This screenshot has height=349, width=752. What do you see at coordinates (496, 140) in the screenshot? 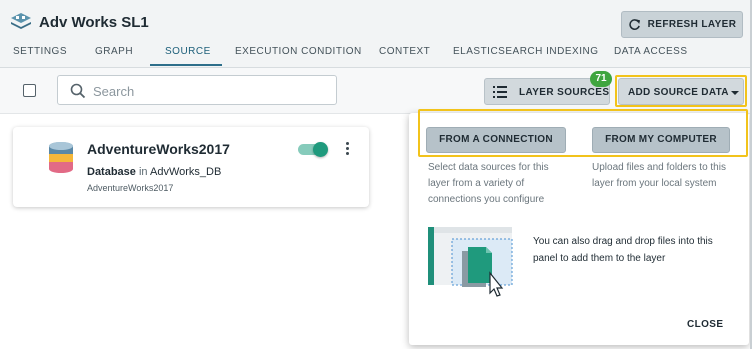
I see `from-connection-button: FROM A CONNECTION` at bounding box center [496, 140].